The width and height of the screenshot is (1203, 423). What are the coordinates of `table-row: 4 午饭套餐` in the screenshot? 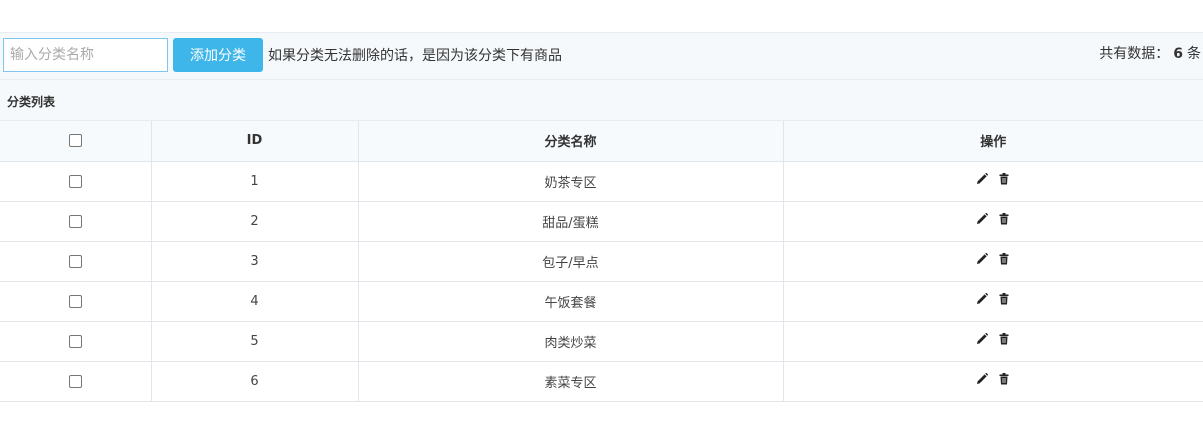 It's located at (601, 301).